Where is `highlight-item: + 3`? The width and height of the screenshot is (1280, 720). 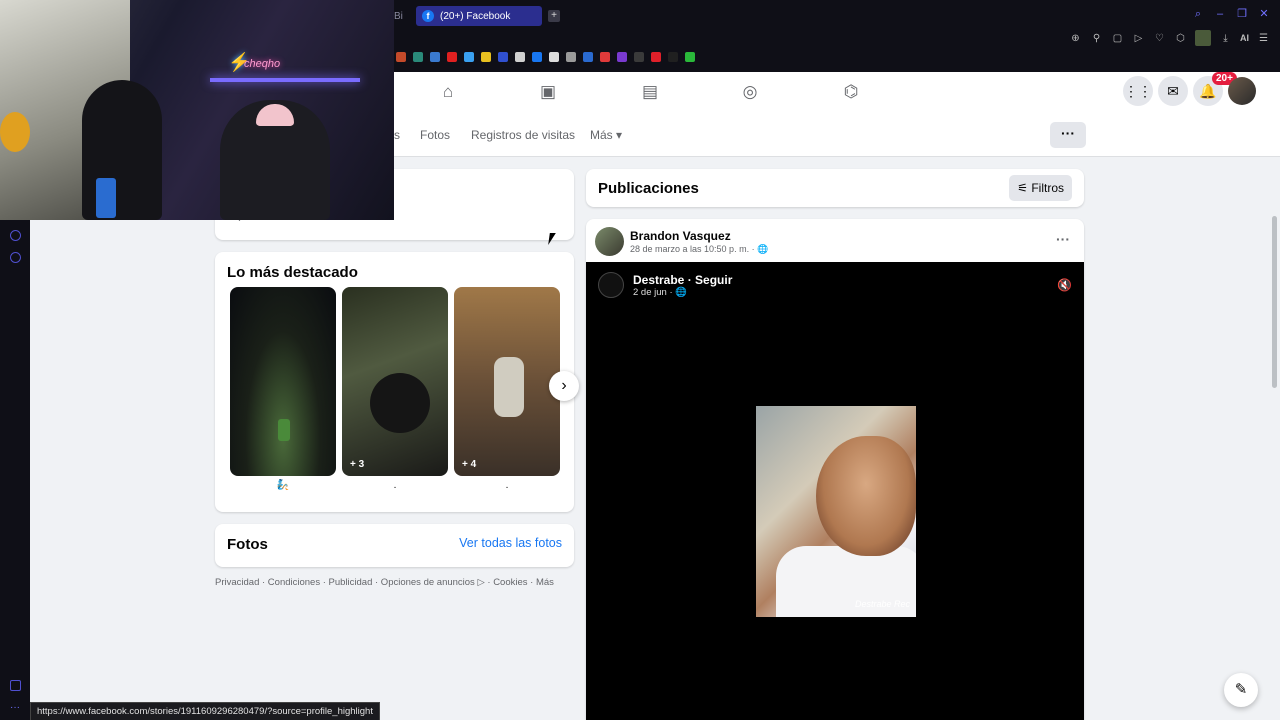 highlight-item: + 3 is located at coordinates (395, 381).